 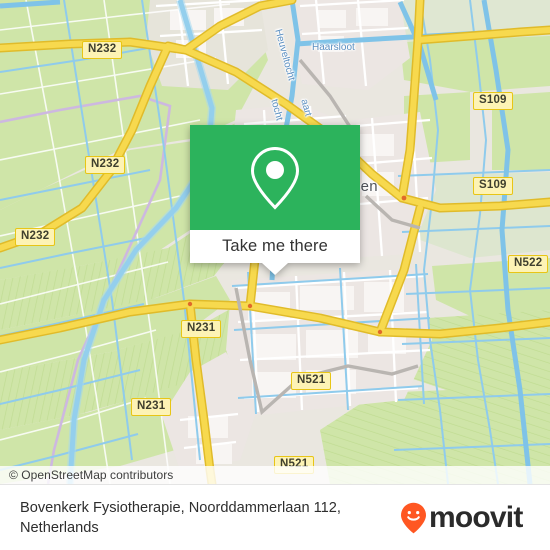 What do you see at coordinates (413, 517) in the screenshot?
I see `moovit-pin-icon` at bounding box center [413, 517].